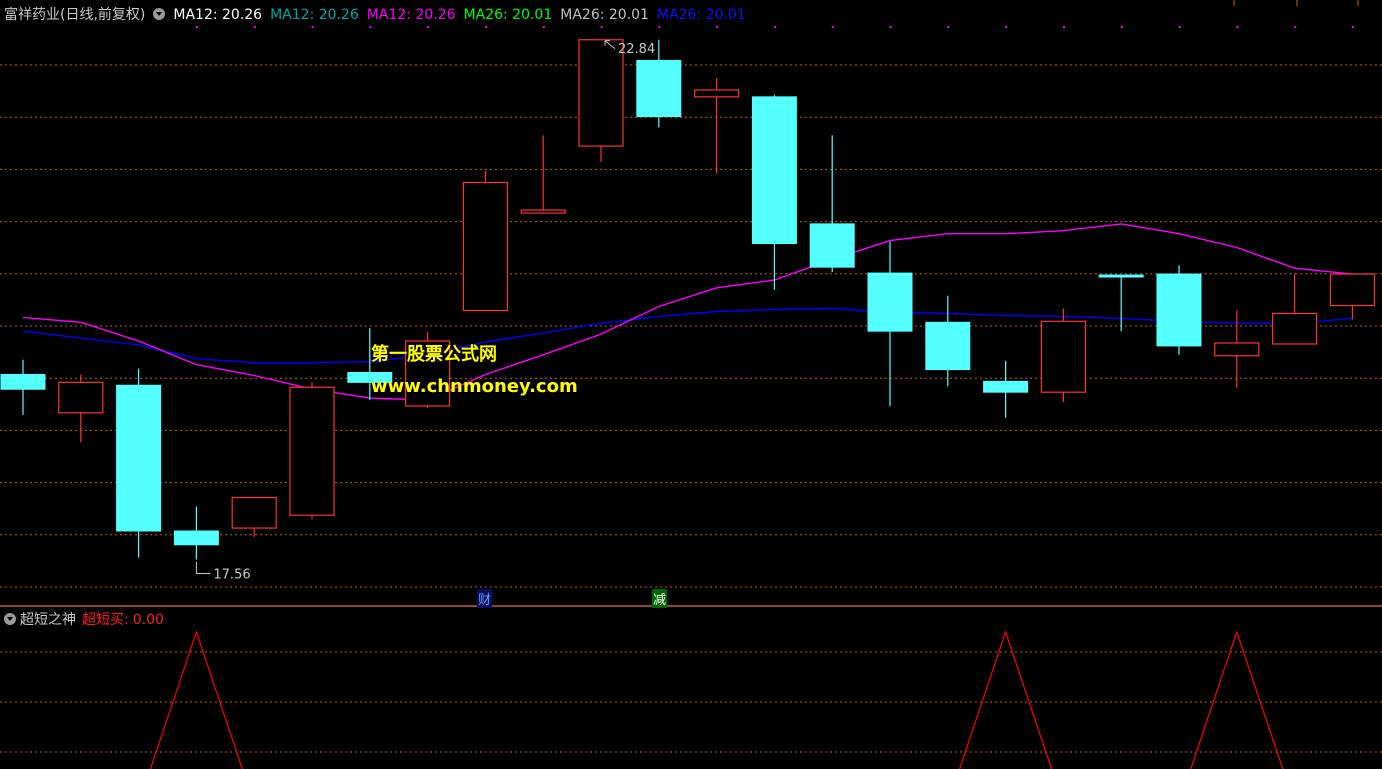 This screenshot has height=769, width=1382. Describe the element at coordinates (231, 575) in the screenshot. I see `low-label: 17.56` at that location.